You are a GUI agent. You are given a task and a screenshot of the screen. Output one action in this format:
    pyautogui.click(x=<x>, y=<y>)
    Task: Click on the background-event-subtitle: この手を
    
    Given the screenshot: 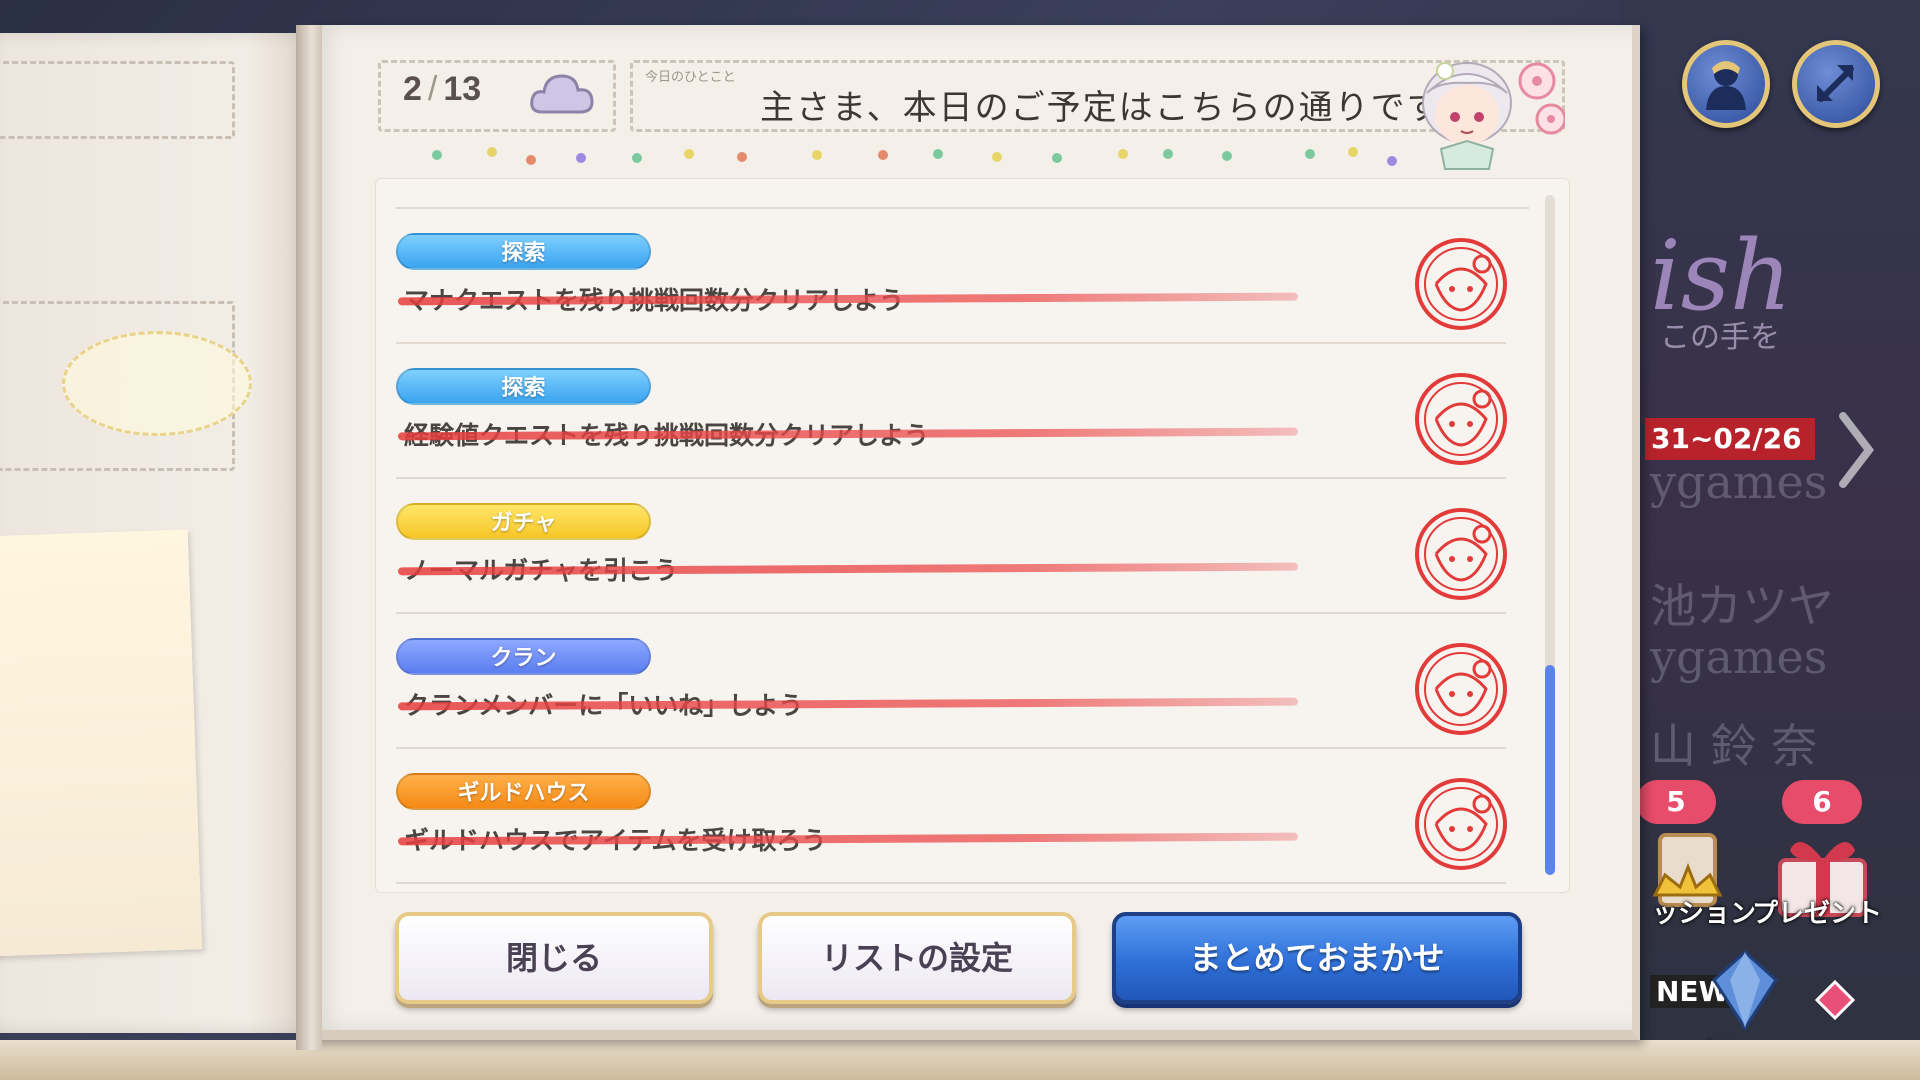 What is the action you would take?
    pyautogui.click(x=1720, y=337)
    